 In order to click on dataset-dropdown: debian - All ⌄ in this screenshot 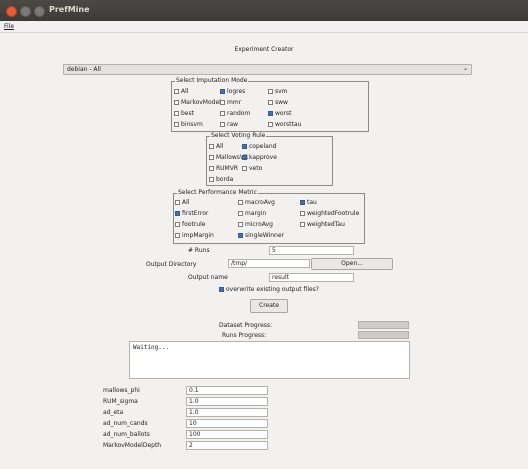, I will do `click(267, 69)`.